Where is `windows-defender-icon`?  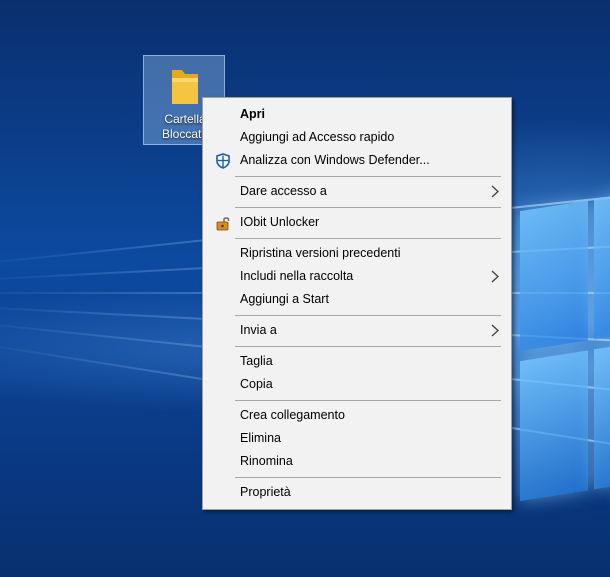
windows-defender-icon is located at coordinates (223, 161).